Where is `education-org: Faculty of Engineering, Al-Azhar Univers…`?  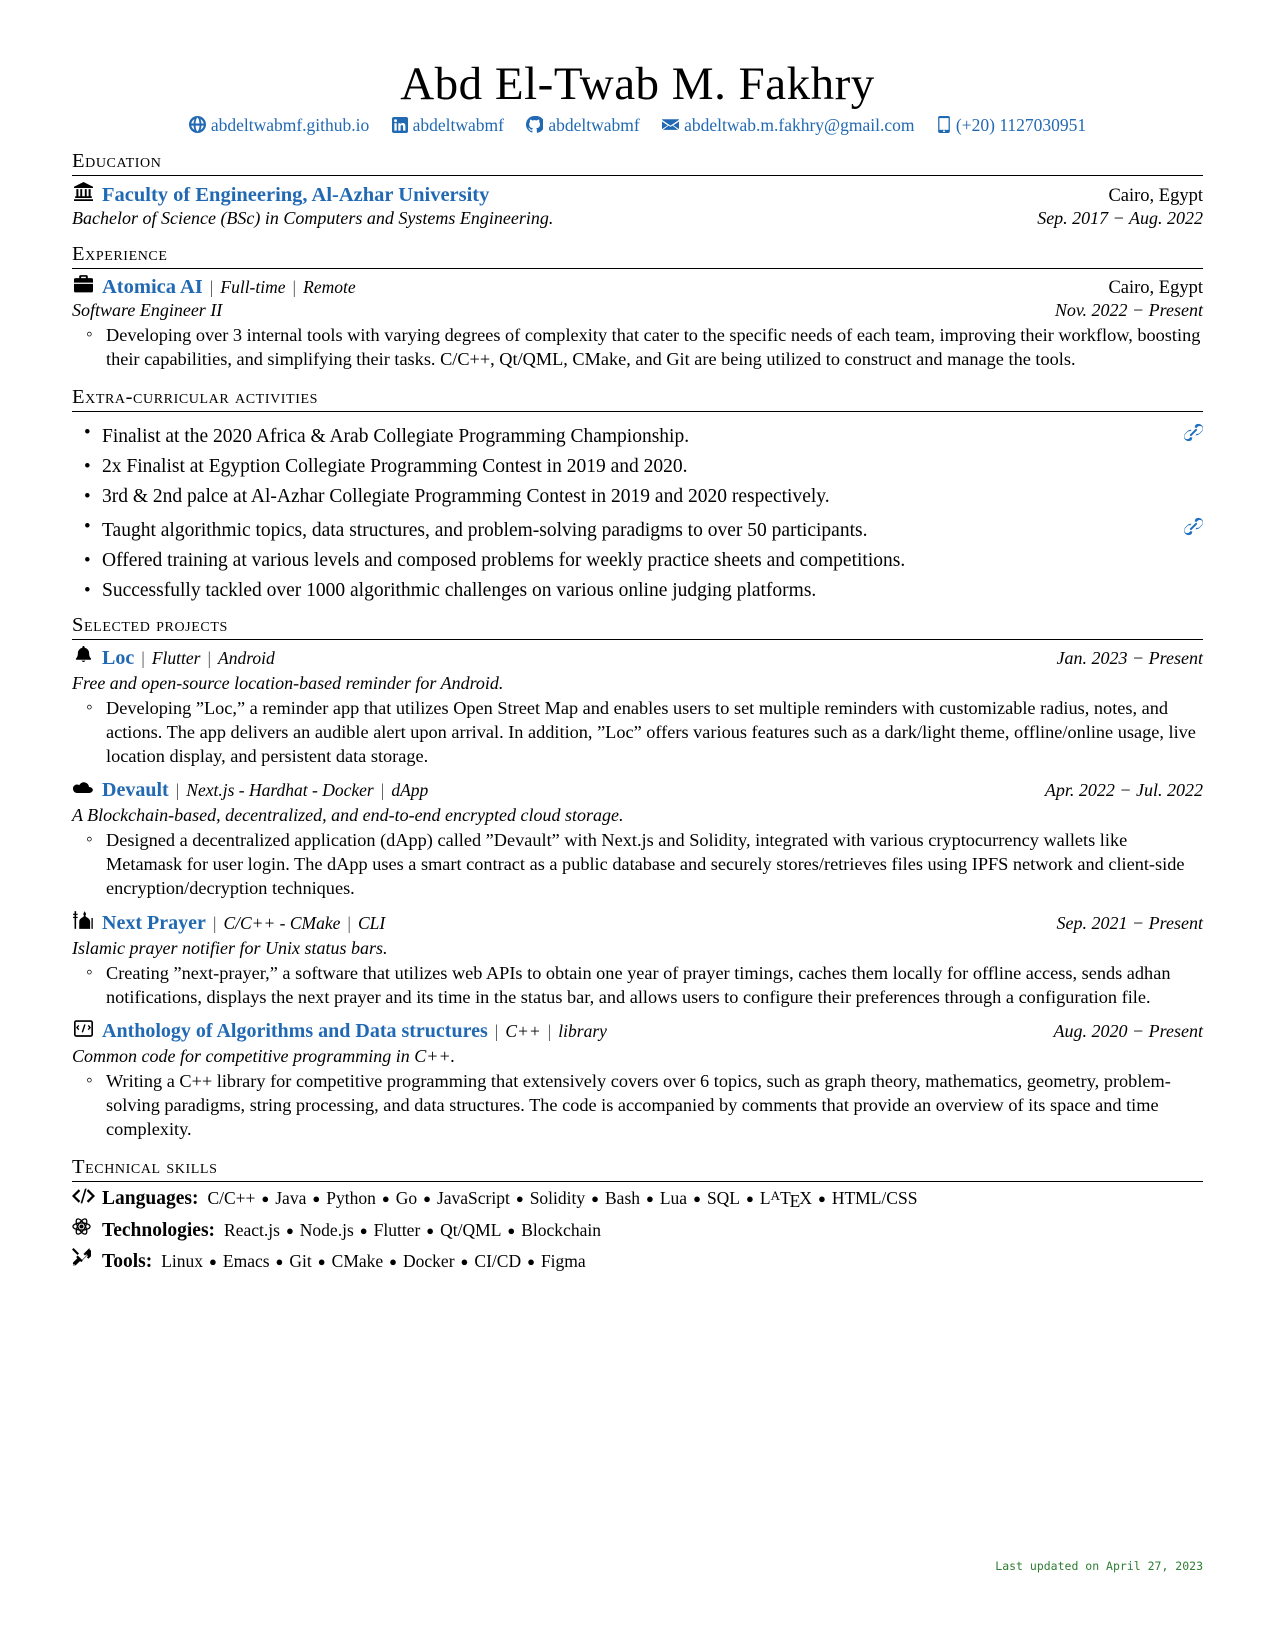
education-org: Faculty of Engineering, Al-Azhar Univers… is located at coordinates (295, 195).